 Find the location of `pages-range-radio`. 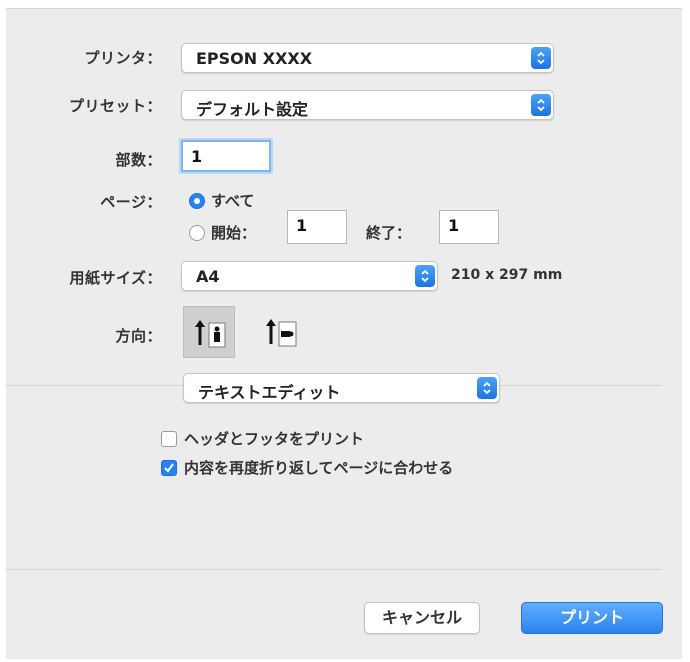

pages-range-radio is located at coordinates (197, 233).